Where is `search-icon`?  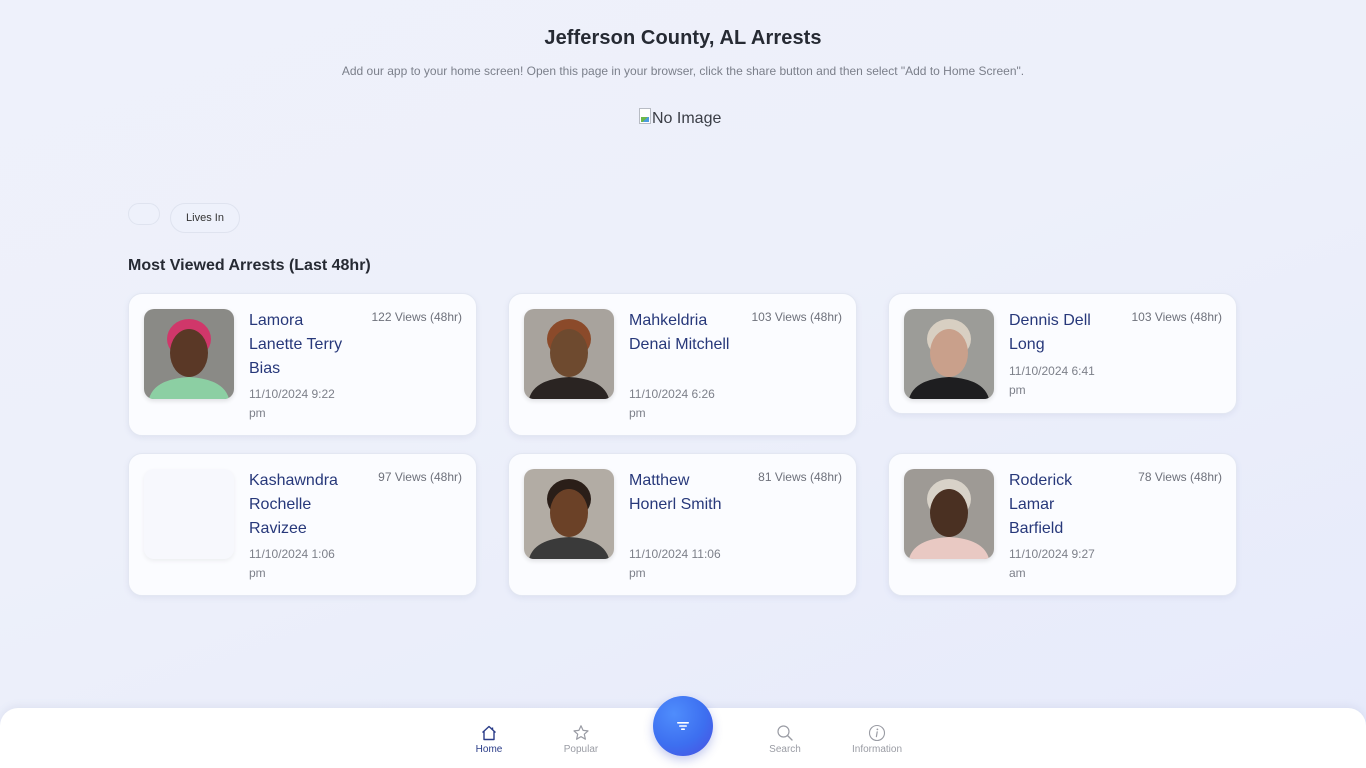 search-icon is located at coordinates (785, 733).